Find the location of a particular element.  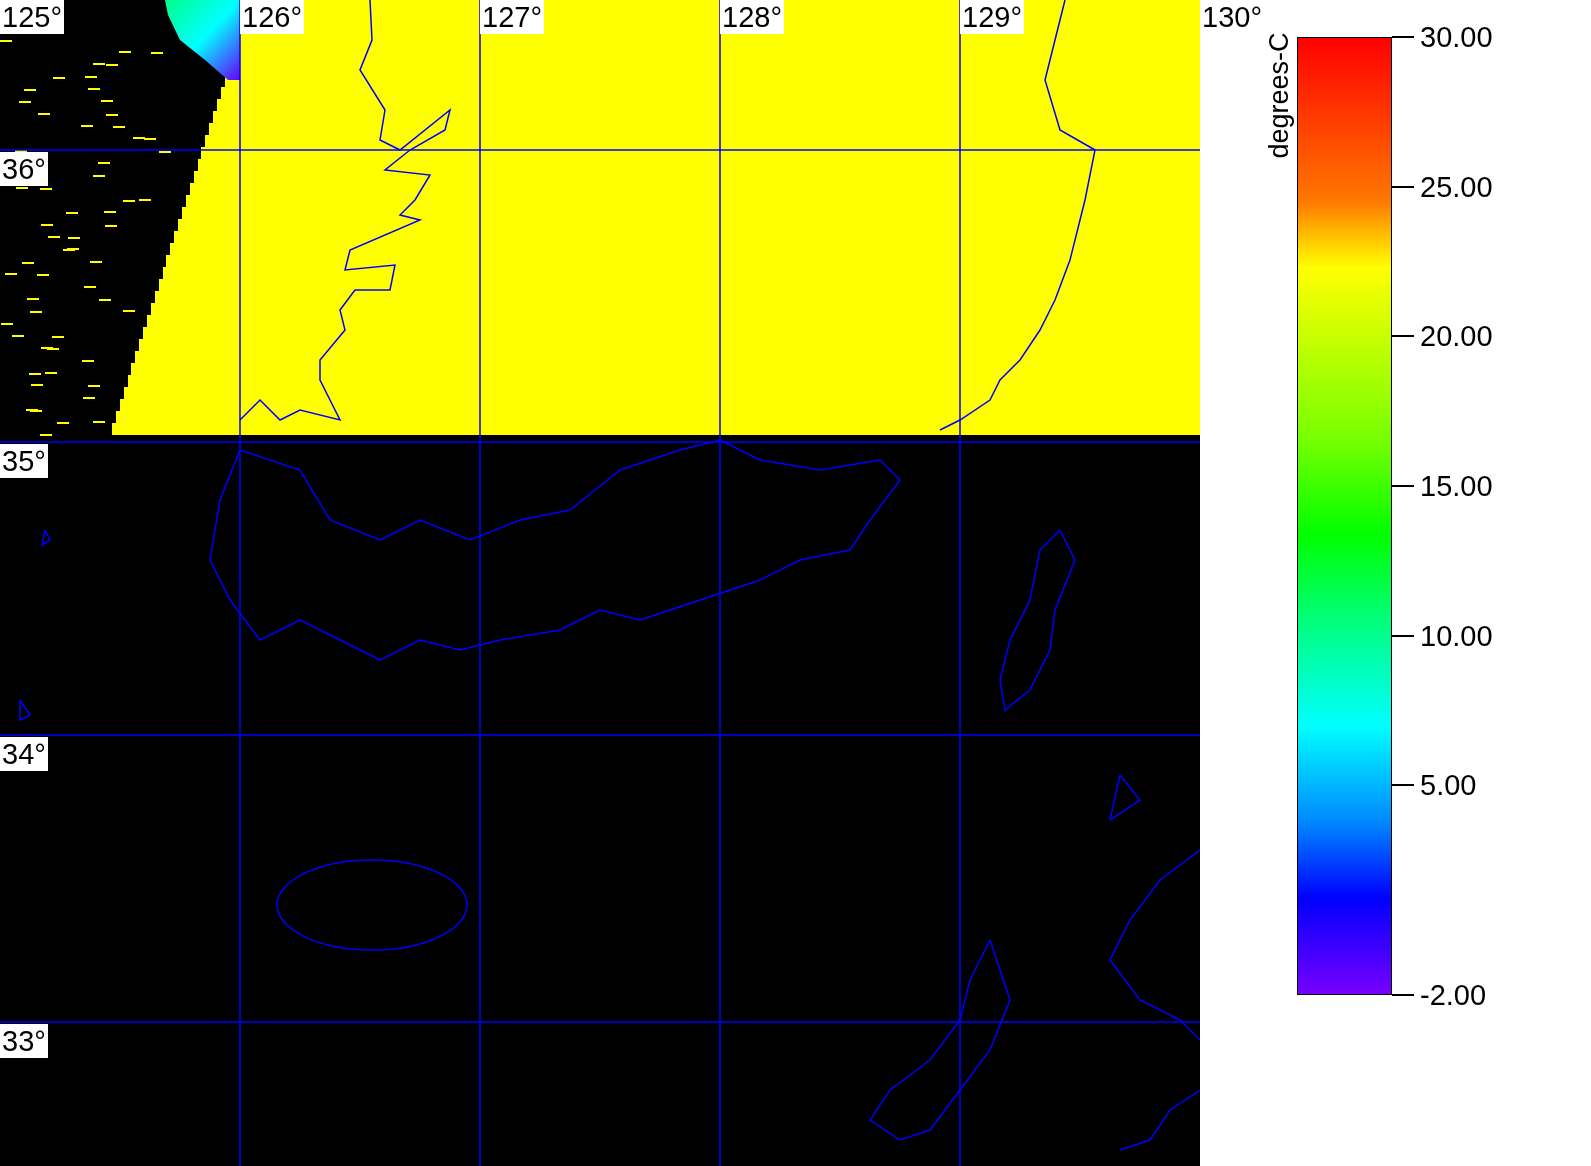

longitude-label: 129° is located at coordinates (992, 17).